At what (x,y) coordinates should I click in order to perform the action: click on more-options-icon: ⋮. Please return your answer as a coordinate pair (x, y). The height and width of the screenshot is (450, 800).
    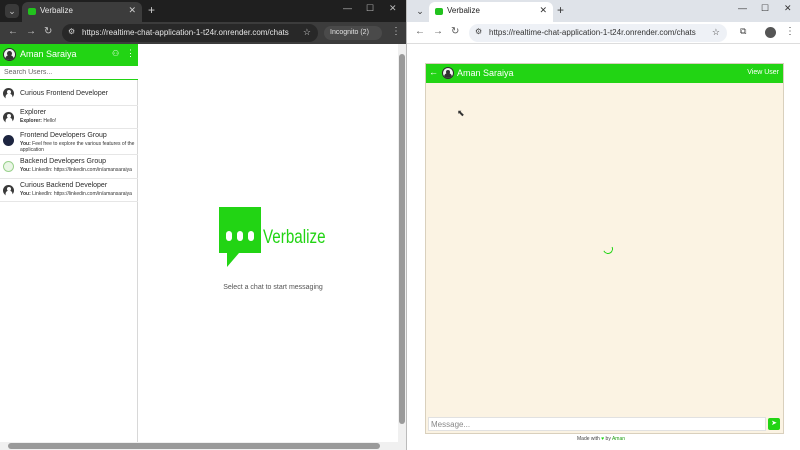
    Looking at the image, I should click on (130, 53).